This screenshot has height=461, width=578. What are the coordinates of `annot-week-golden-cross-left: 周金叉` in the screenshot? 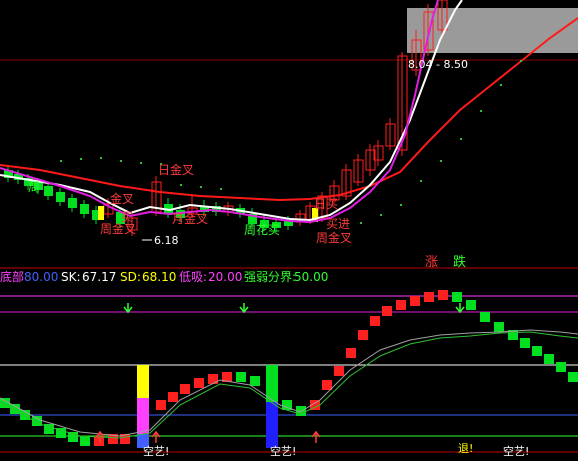 It's located at (118, 228).